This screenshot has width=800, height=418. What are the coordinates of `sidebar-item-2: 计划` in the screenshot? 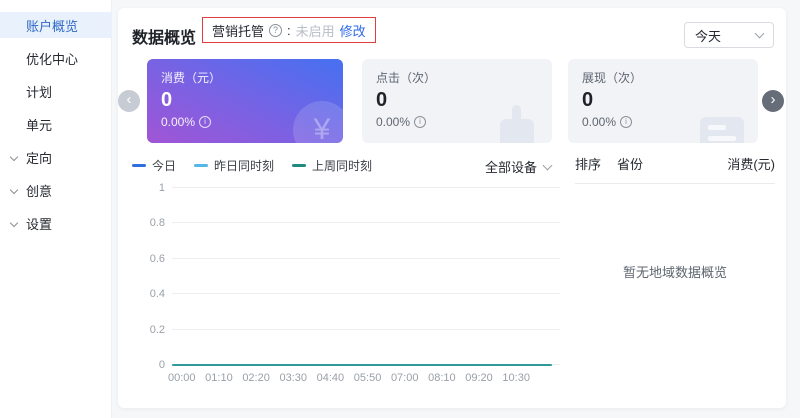 It's located at (55, 91).